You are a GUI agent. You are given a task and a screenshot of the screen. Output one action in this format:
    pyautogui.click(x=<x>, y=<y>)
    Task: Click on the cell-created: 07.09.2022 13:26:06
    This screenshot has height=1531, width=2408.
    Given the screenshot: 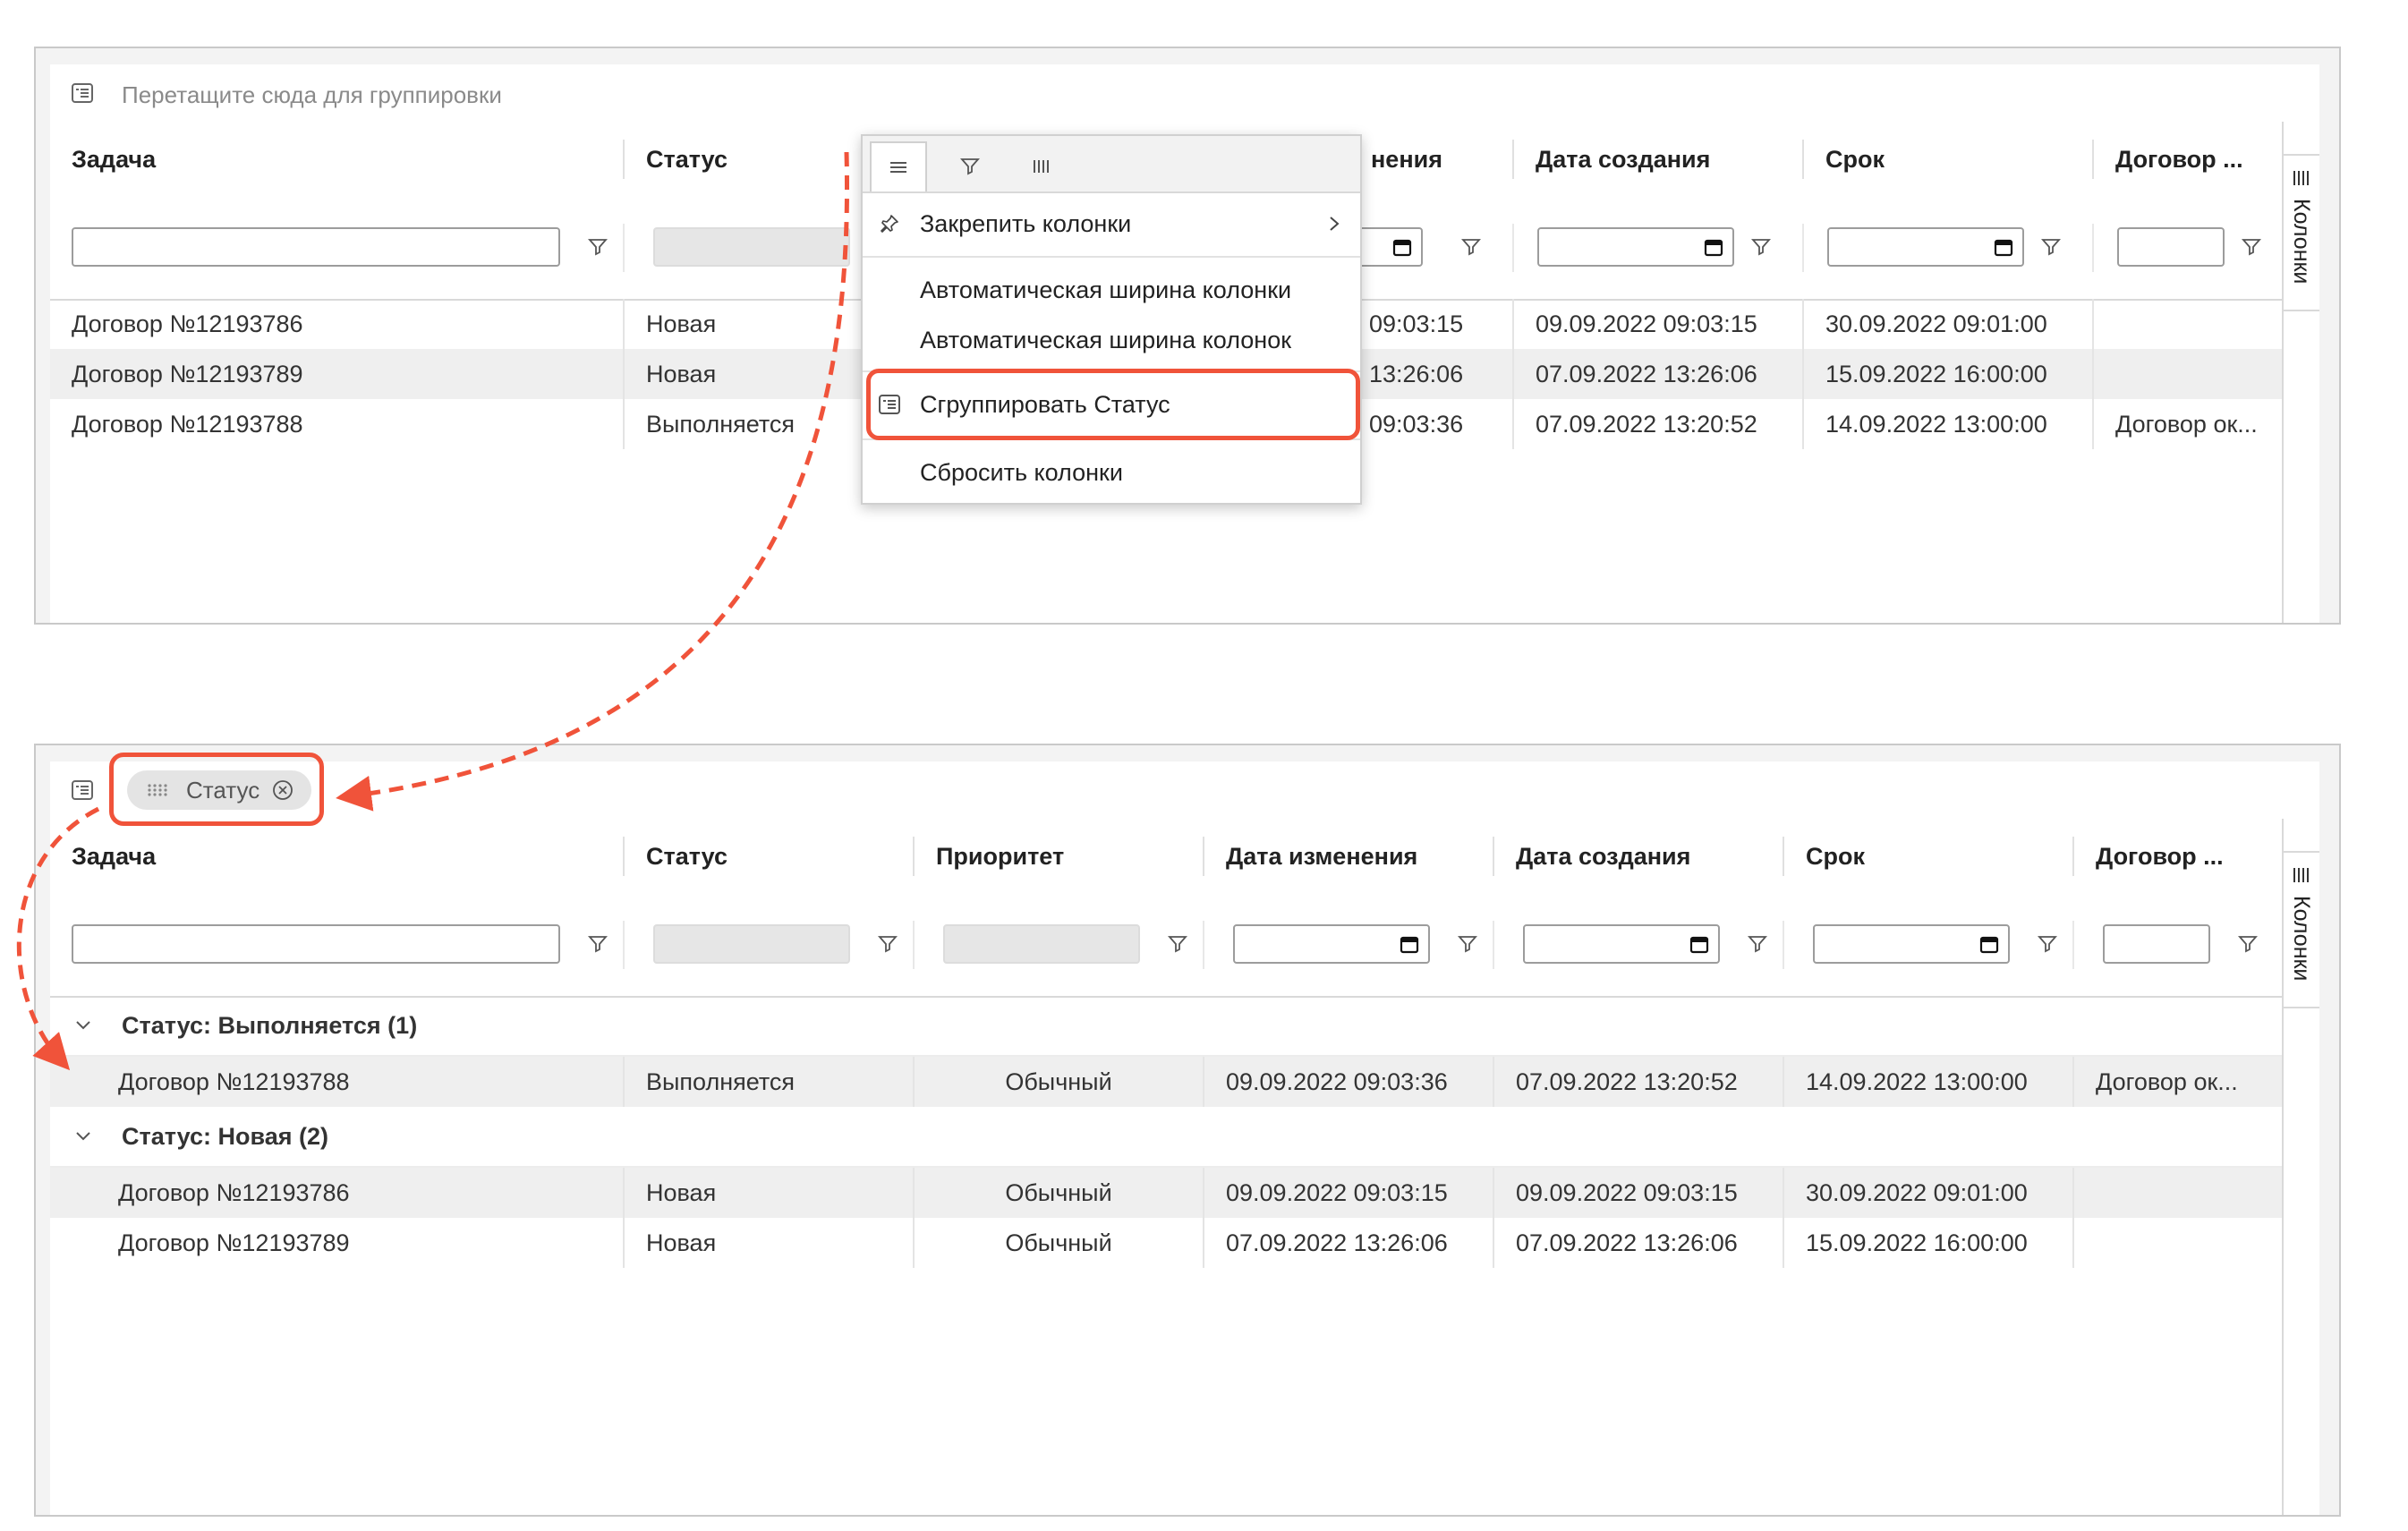 What is the action you would take?
    pyautogui.click(x=1627, y=1242)
    